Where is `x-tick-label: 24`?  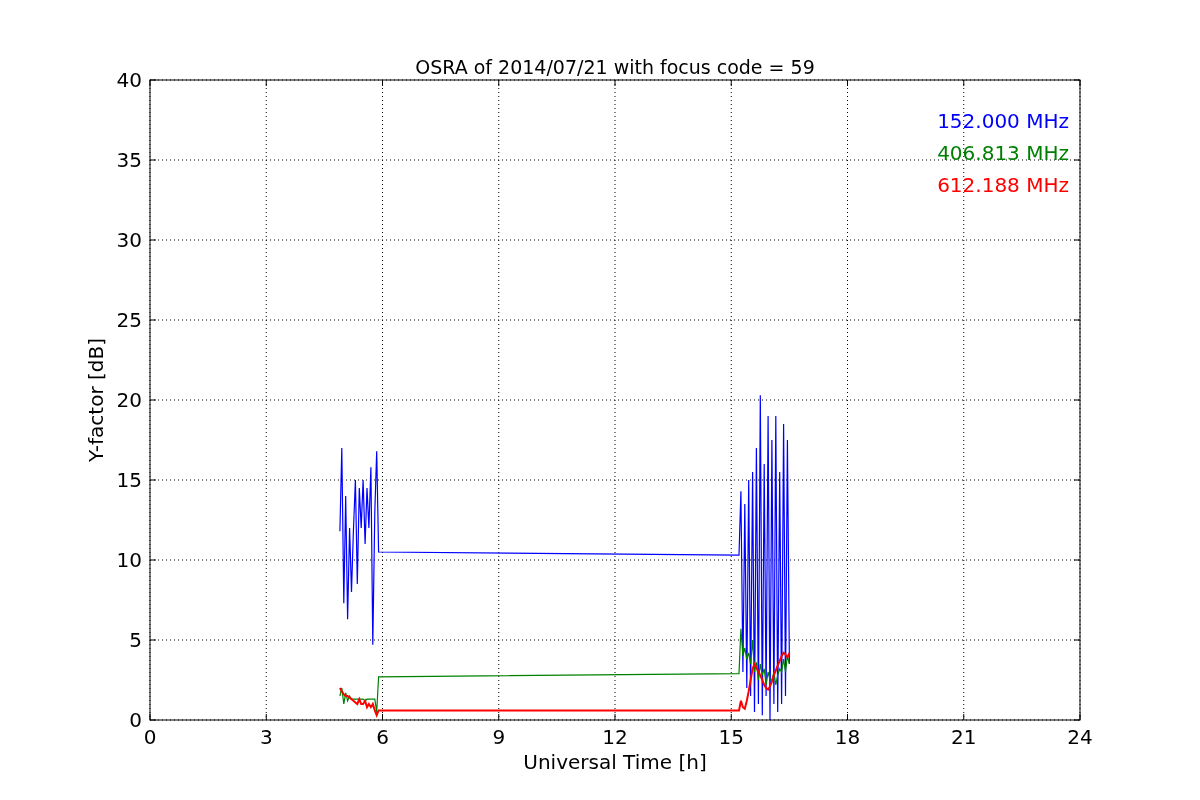
x-tick-label: 24 is located at coordinates (1080, 737).